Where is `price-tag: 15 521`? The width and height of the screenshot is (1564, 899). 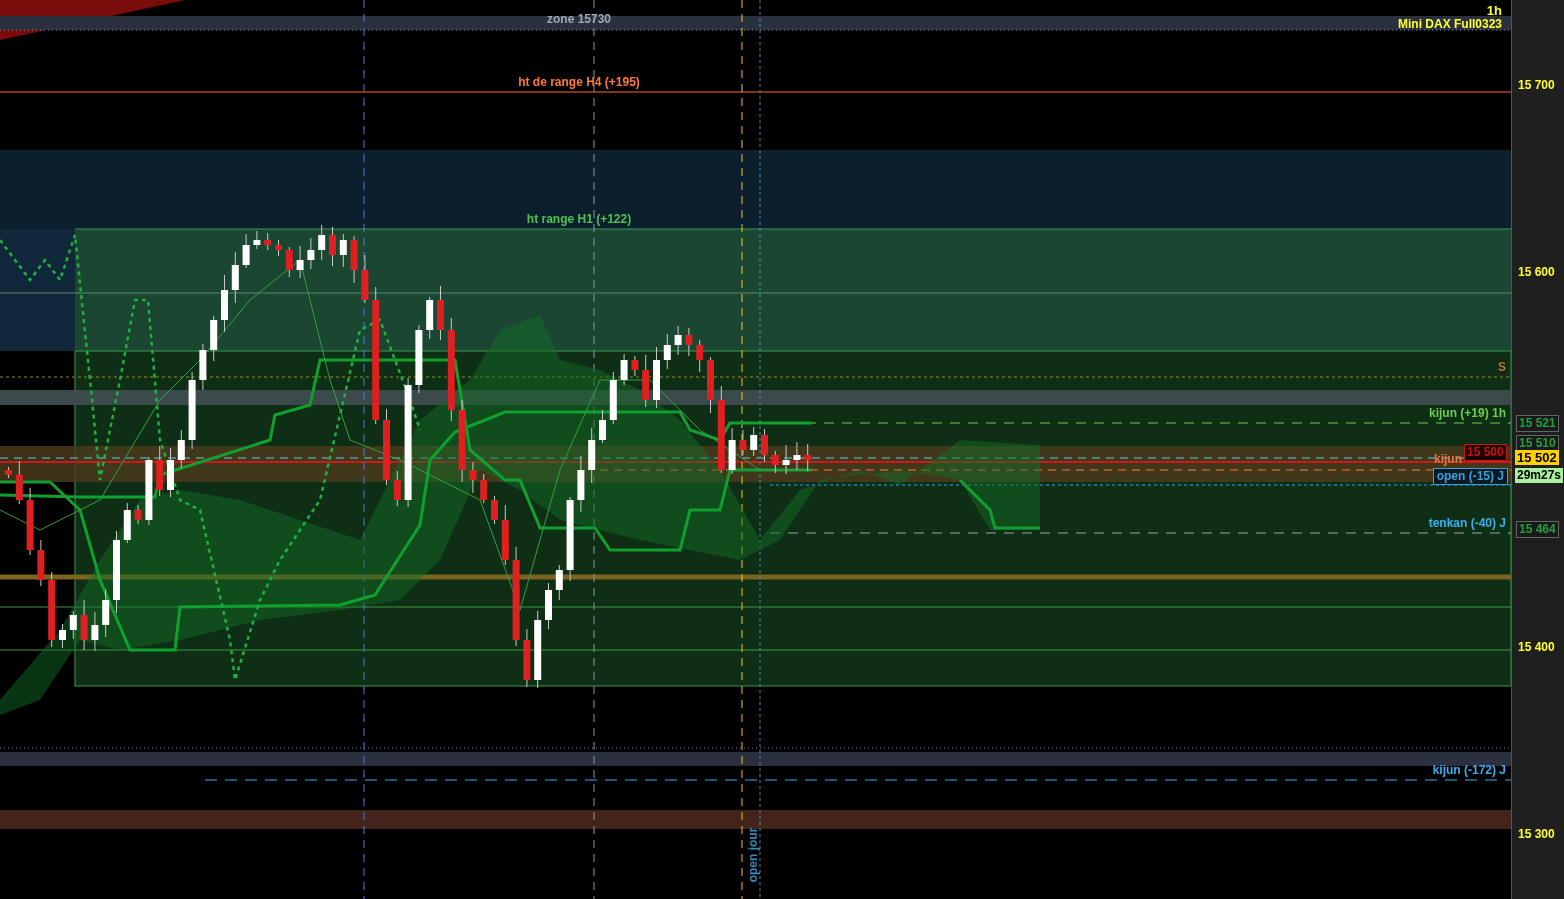
price-tag: 15 521 is located at coordinates (1537, 423).